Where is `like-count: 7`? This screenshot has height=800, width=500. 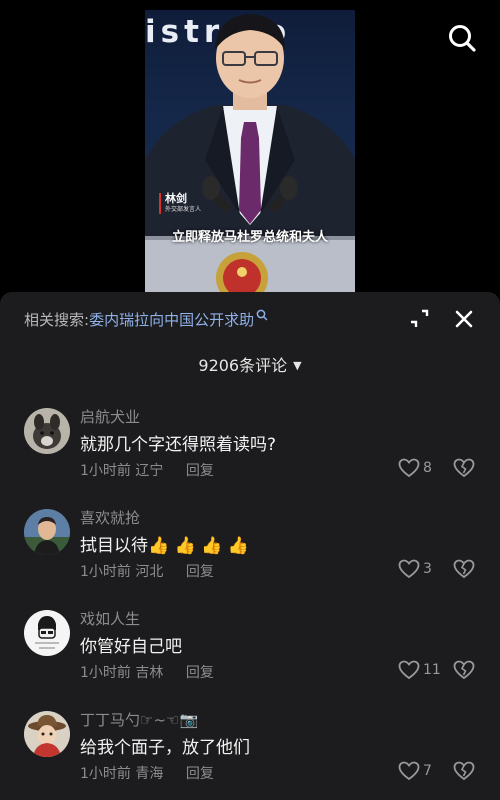
like-count: 7 is located at coordinates (427, 771).